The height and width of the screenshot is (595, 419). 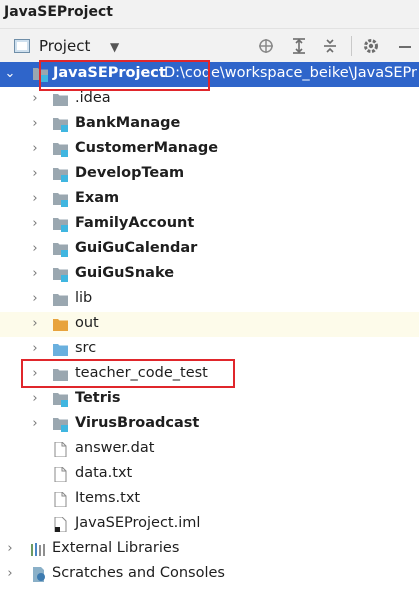 What do you see at coordinates (351, 46) in the screenshot?
I see `toolbar-separator` at bounding box center [351, 46].